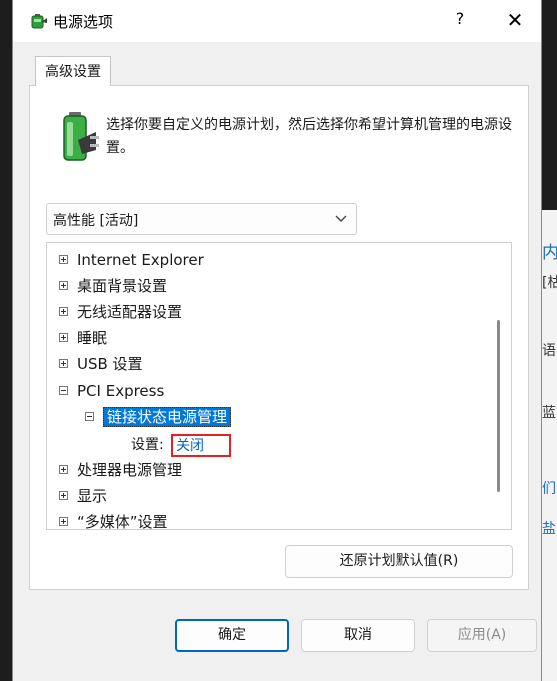 Image resolution: width=557 pixels, height=681 pixels. What do you see at coordinates (498, 406) in the screenshot?
I see `scrollbar-thumb` at bounding box center [498, 406].